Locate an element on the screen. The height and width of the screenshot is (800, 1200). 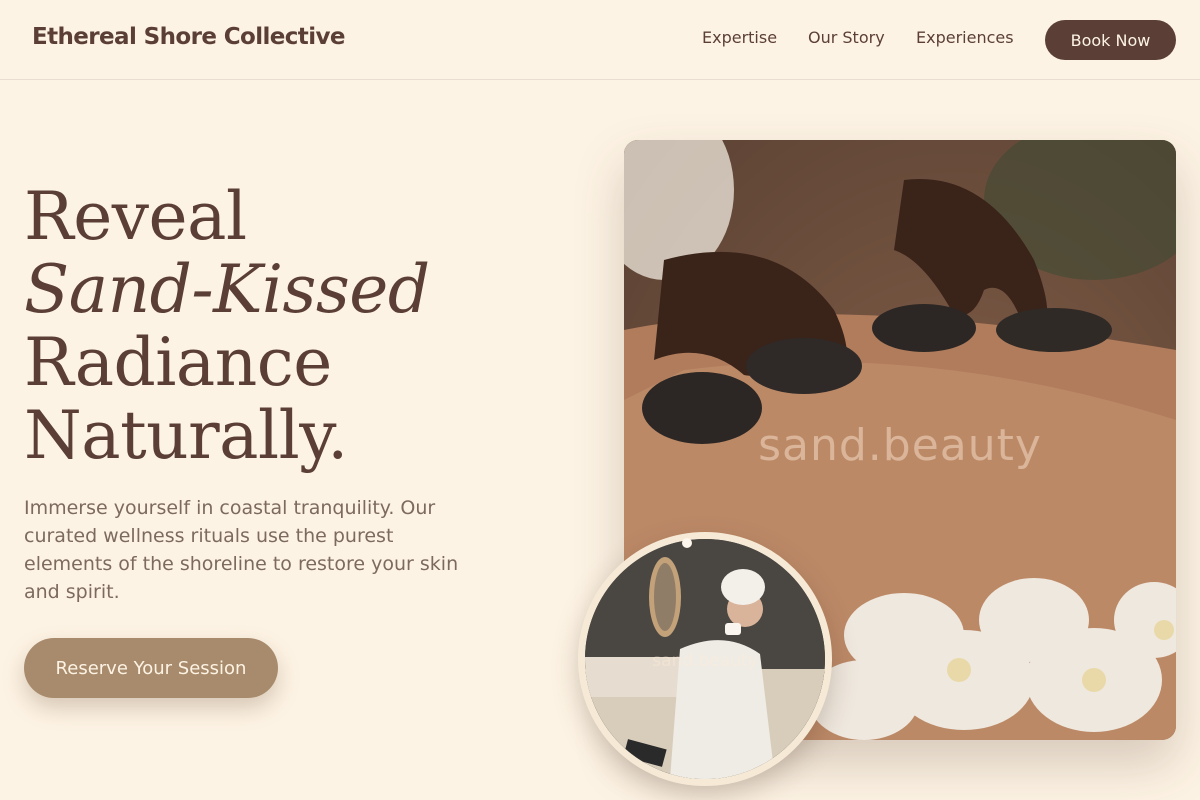
hero-headline-line-3: Radiance is located at coordinates (178, 362).